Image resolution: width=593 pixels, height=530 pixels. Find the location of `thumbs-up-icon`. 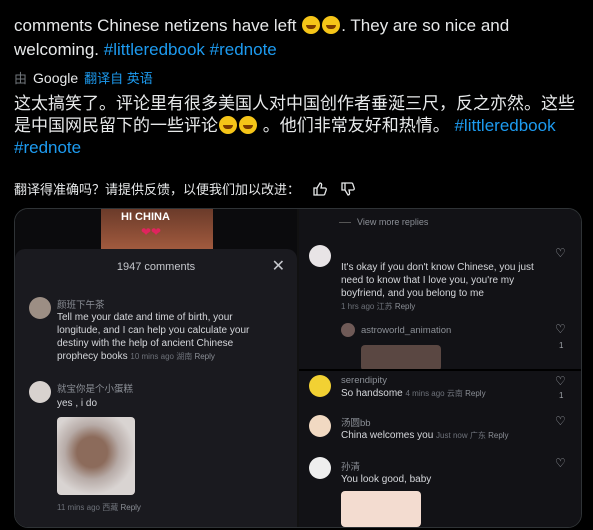

thumbs-up-icon is located at coordinates (320, 189).